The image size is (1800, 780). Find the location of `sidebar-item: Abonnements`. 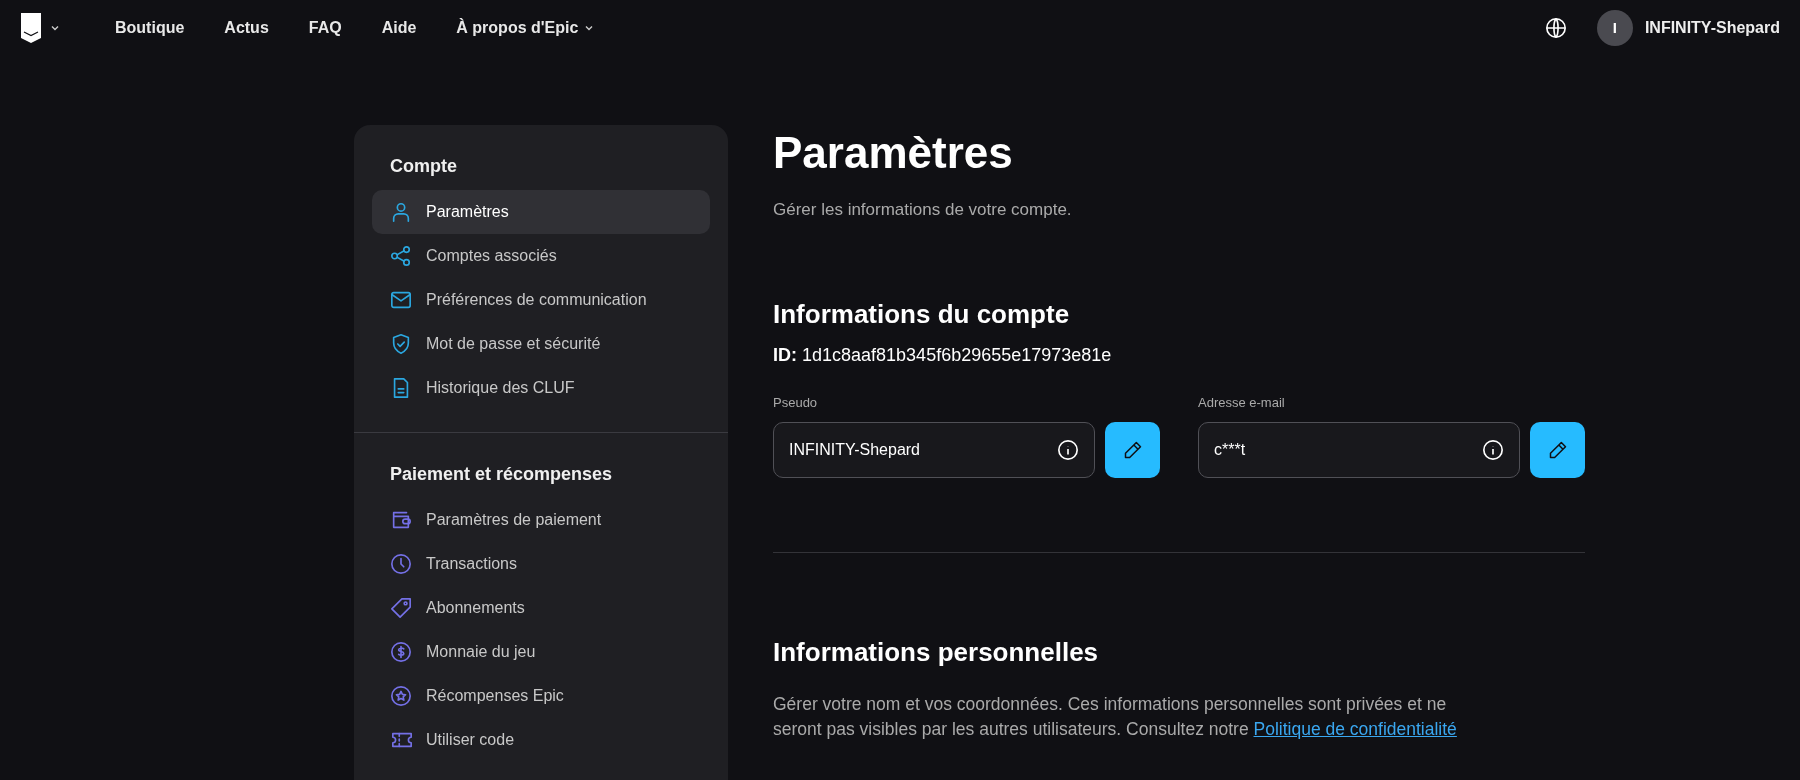

sidebar-item: Abonnements is located at coordinates (541, 608).